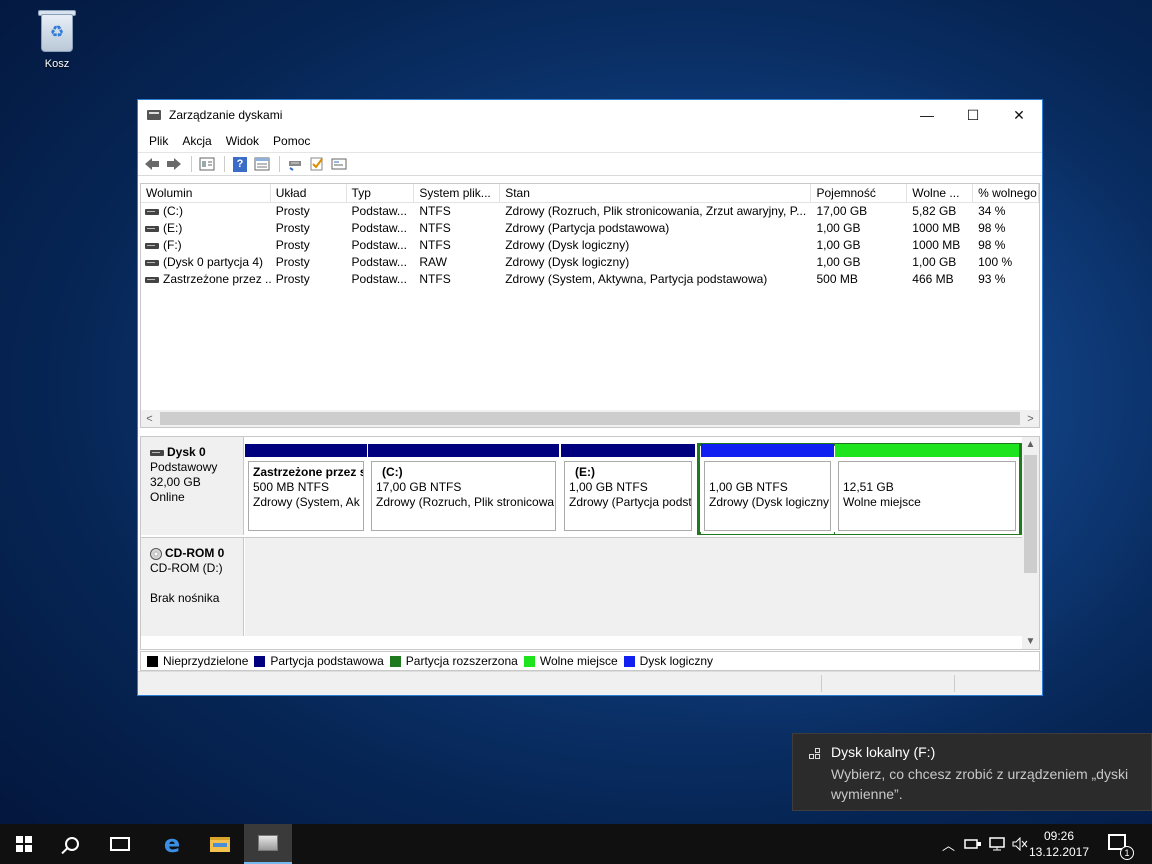 The width and height of the screenshot is (1152, 864). Describe the element at coordinates (1030, 444) in the screenshot. I see `scroll-up-icon: ▲` at that location.